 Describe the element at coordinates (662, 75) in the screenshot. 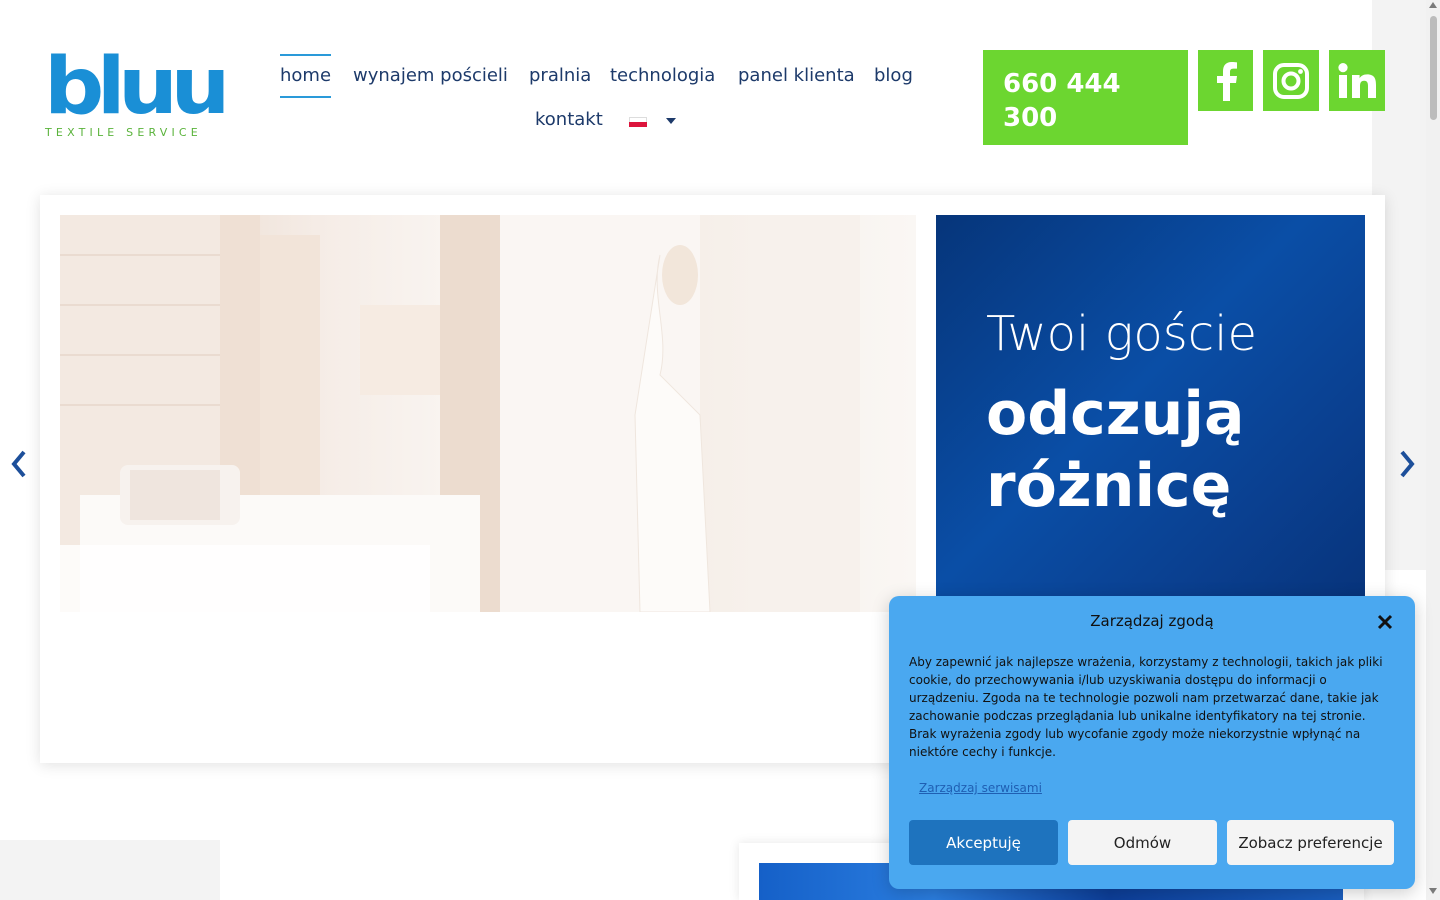

I see `nav-technologia: technologia` at that location.